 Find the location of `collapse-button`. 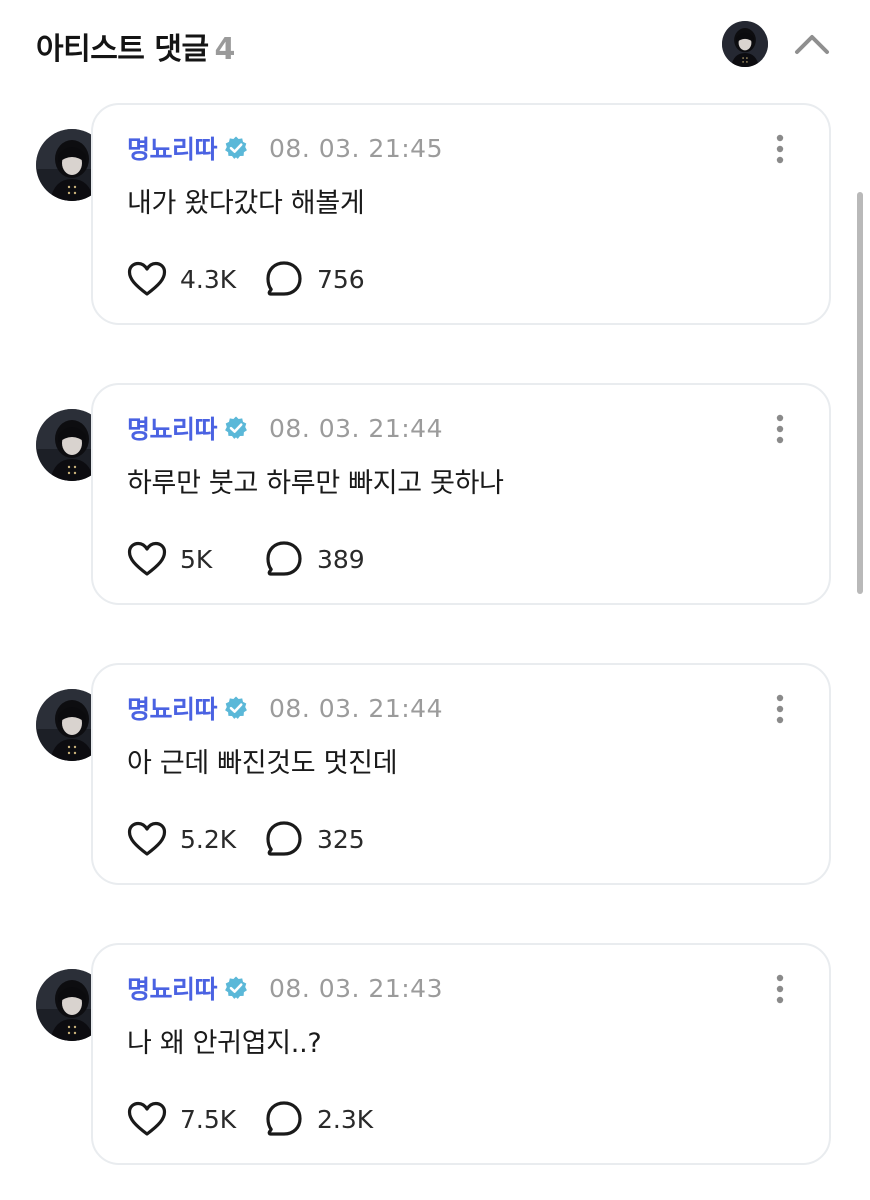

collapse-button is located at coordinates (812, 44).